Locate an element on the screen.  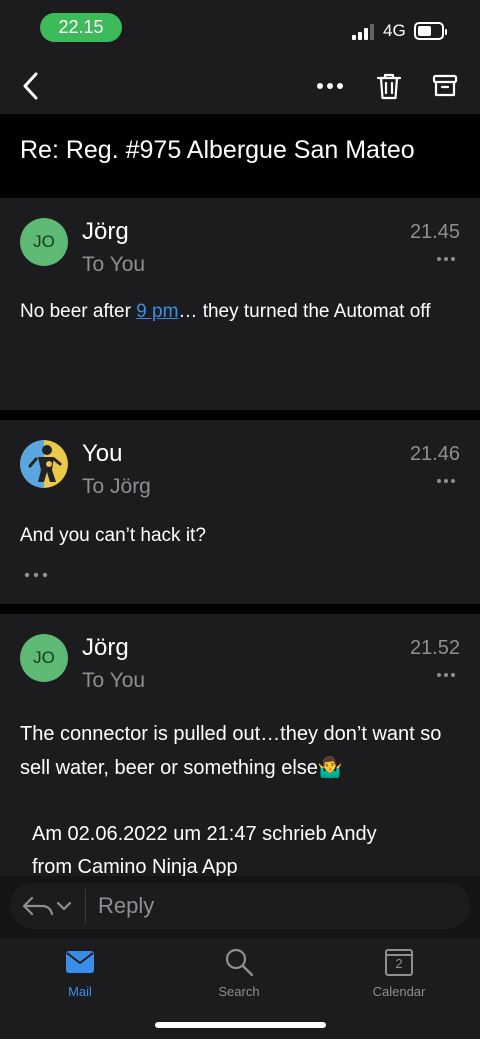
battery-icon is located at coordinates (430, 31).